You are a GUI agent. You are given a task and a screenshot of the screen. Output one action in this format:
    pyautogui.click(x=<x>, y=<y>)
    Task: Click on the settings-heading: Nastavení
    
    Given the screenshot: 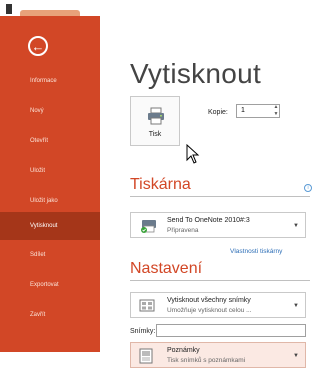 What is the action you would take?
    pyautogui.click(x=166, y=268)
    